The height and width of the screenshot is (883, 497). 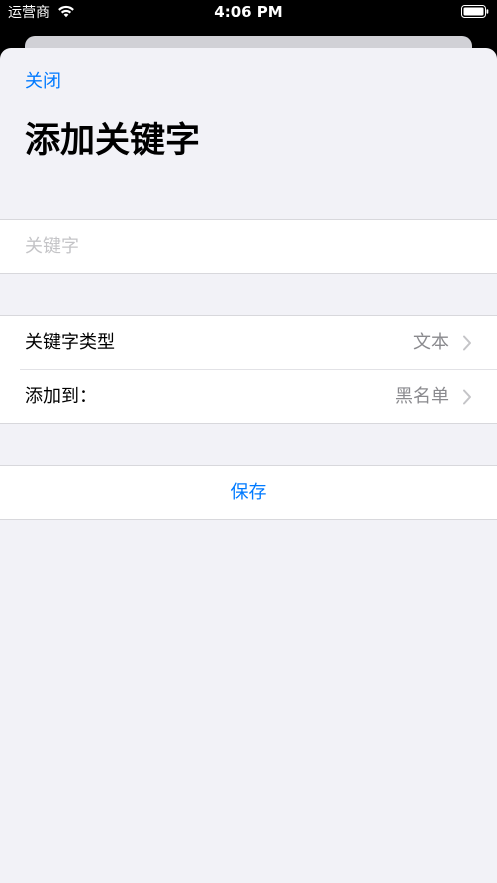 I want to click on add-to-label: 添加到：, so click(x=61, y=396).